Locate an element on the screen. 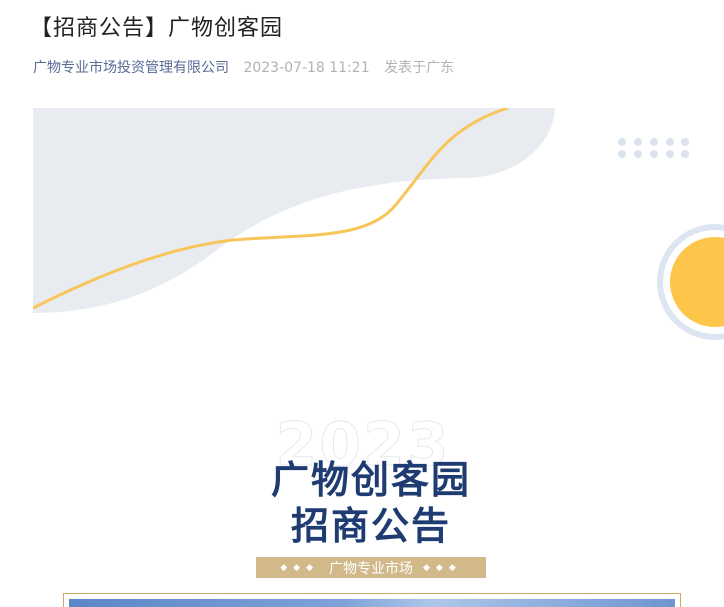  publish-location: 发表于广东 is located at coordinates (419, 68).